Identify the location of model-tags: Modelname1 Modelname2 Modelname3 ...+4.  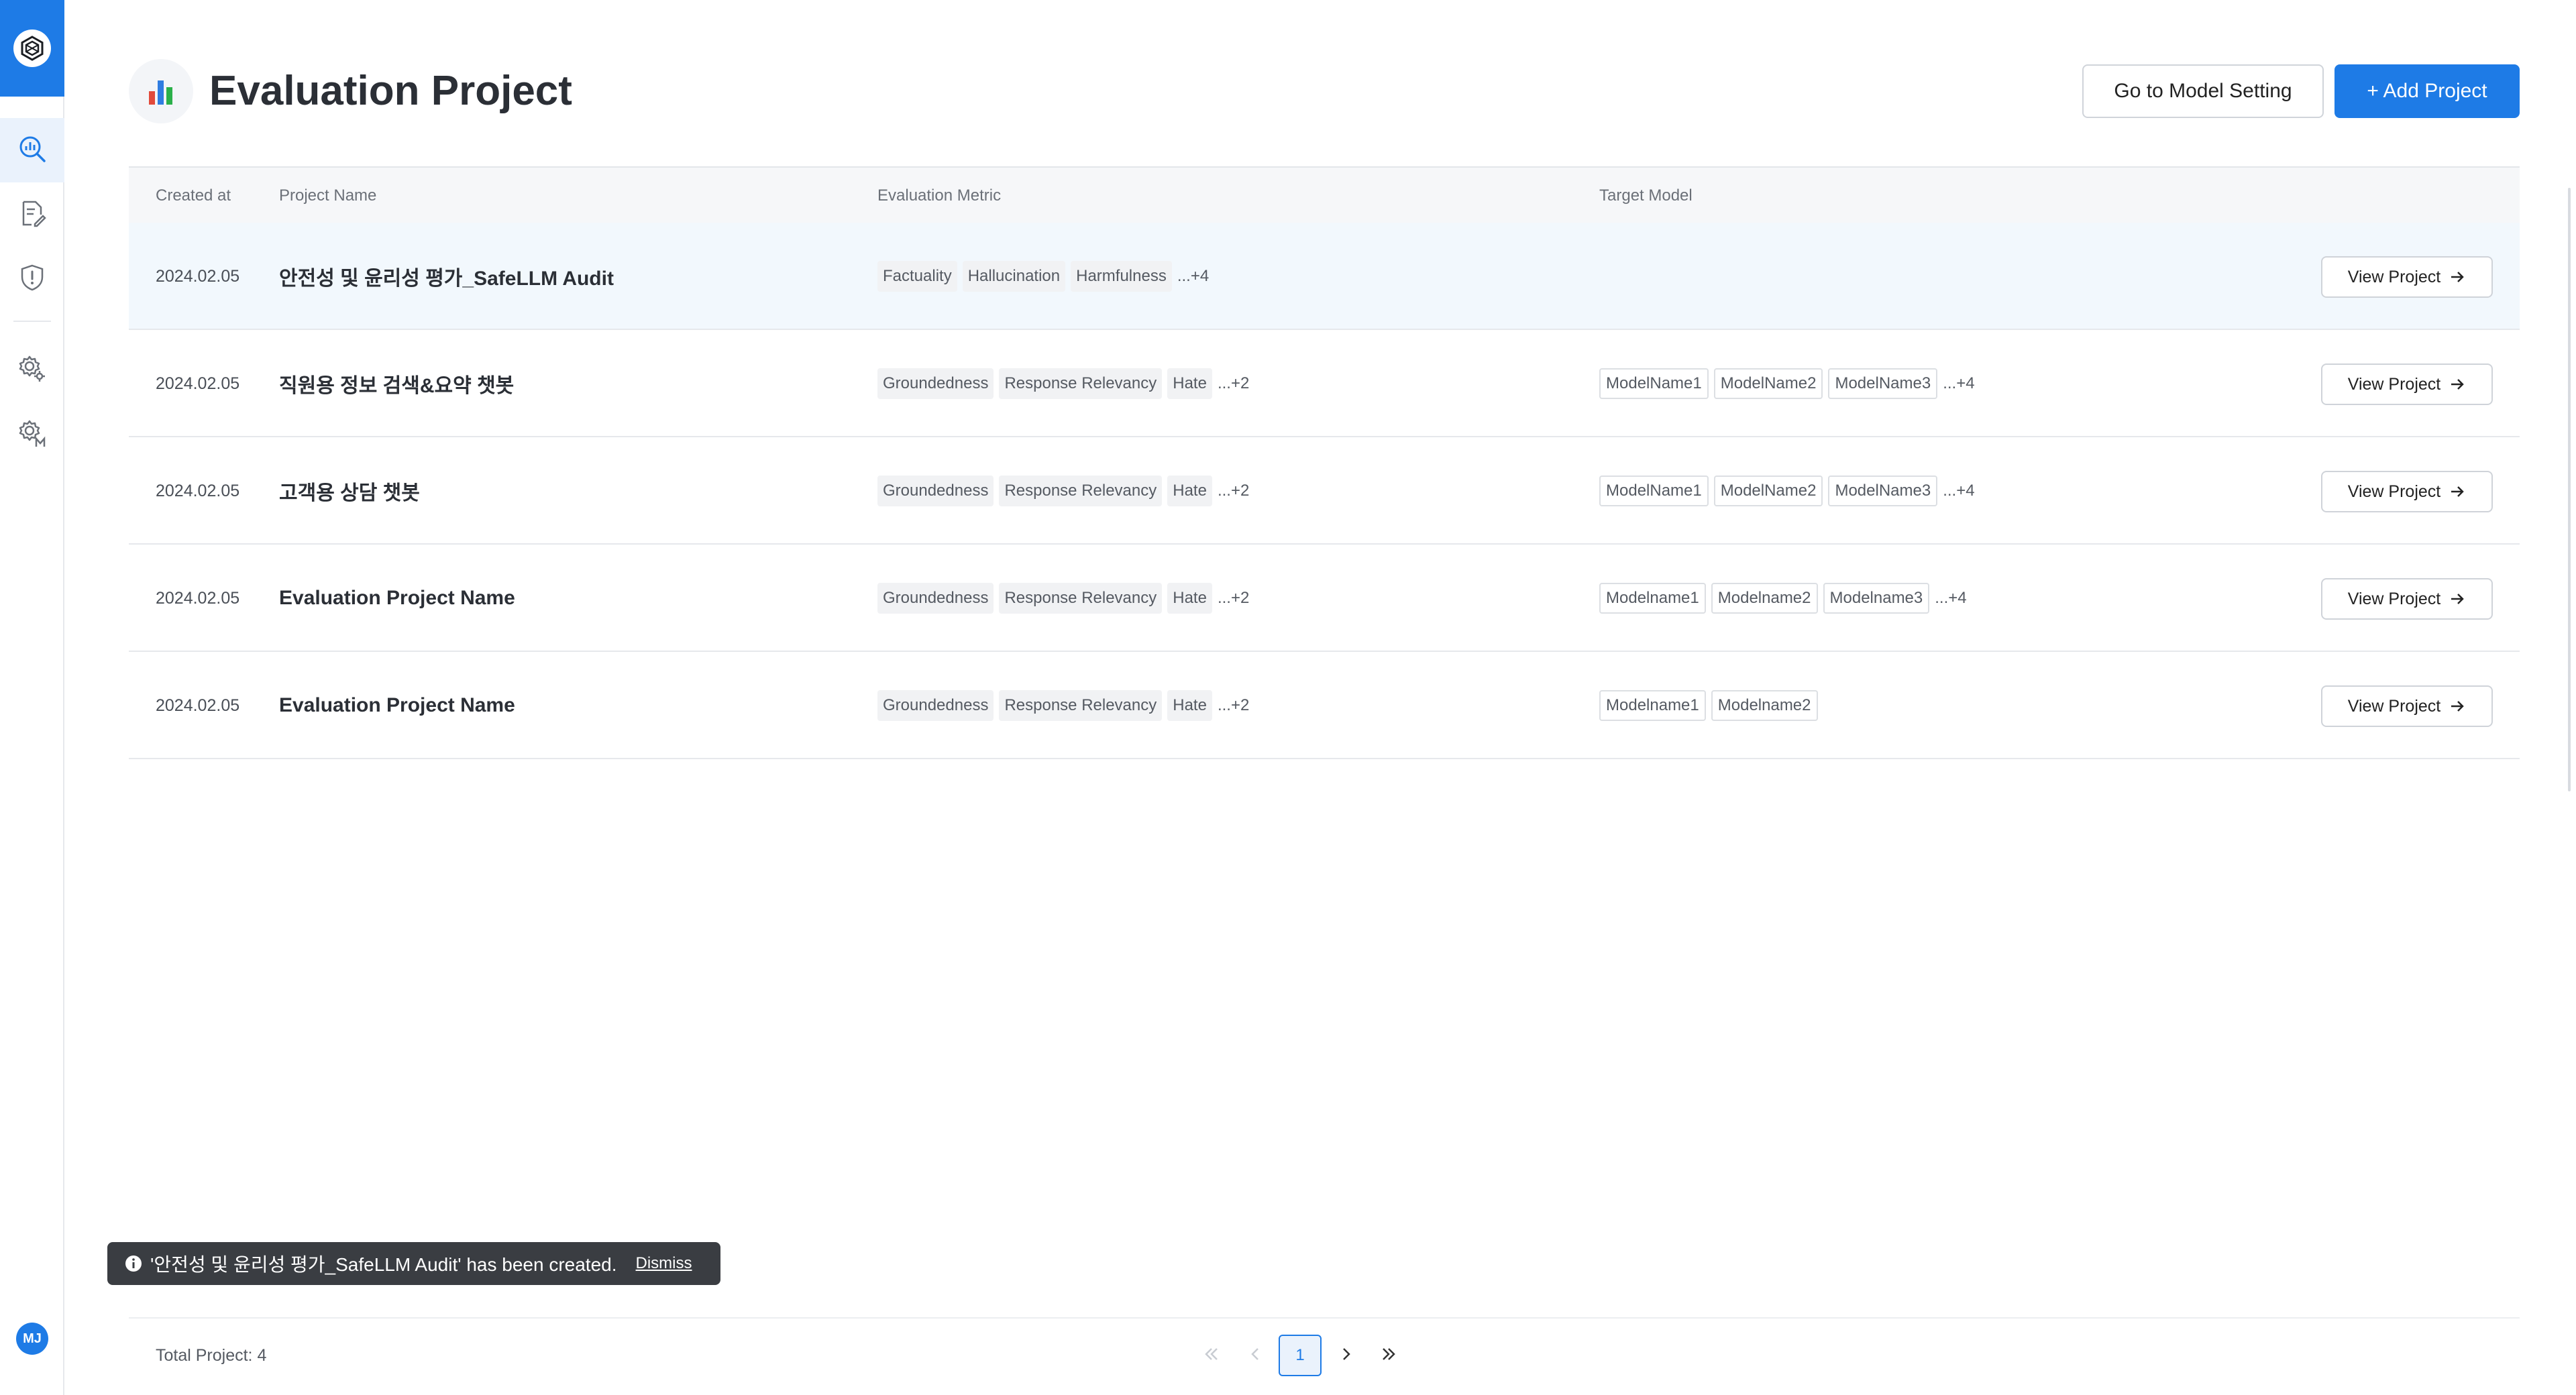
(1783, 598).